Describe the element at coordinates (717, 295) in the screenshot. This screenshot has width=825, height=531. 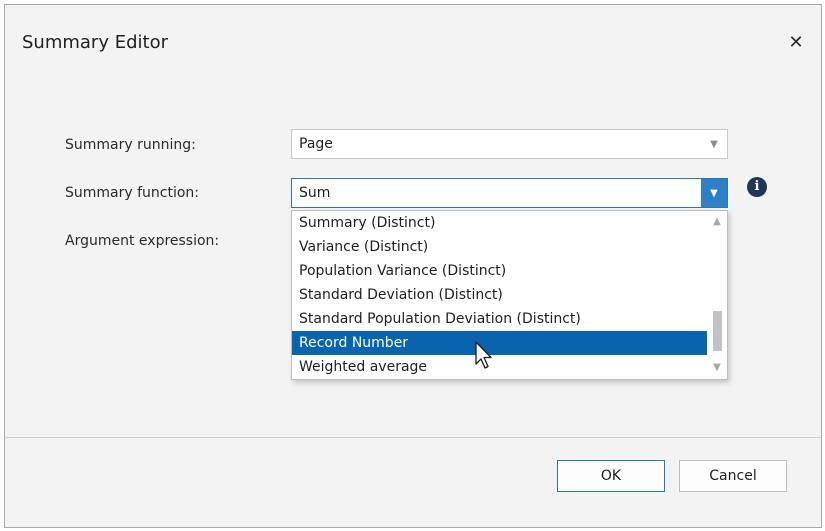
I see `dropdown-scrollbar: ▲ ▼` at that location.